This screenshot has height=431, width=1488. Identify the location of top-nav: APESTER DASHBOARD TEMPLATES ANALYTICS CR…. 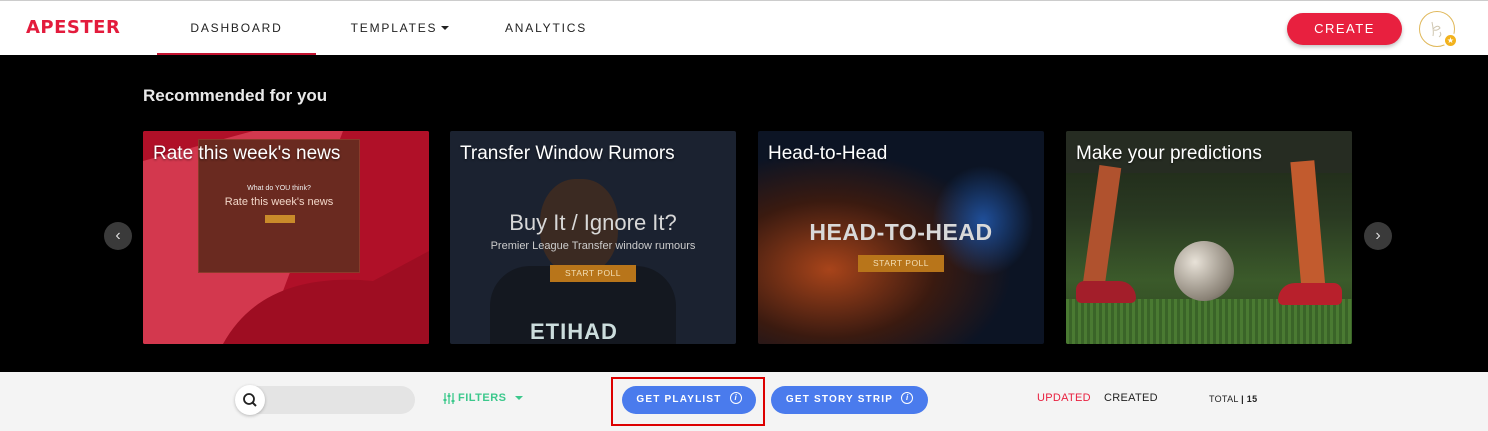
(744, 28).